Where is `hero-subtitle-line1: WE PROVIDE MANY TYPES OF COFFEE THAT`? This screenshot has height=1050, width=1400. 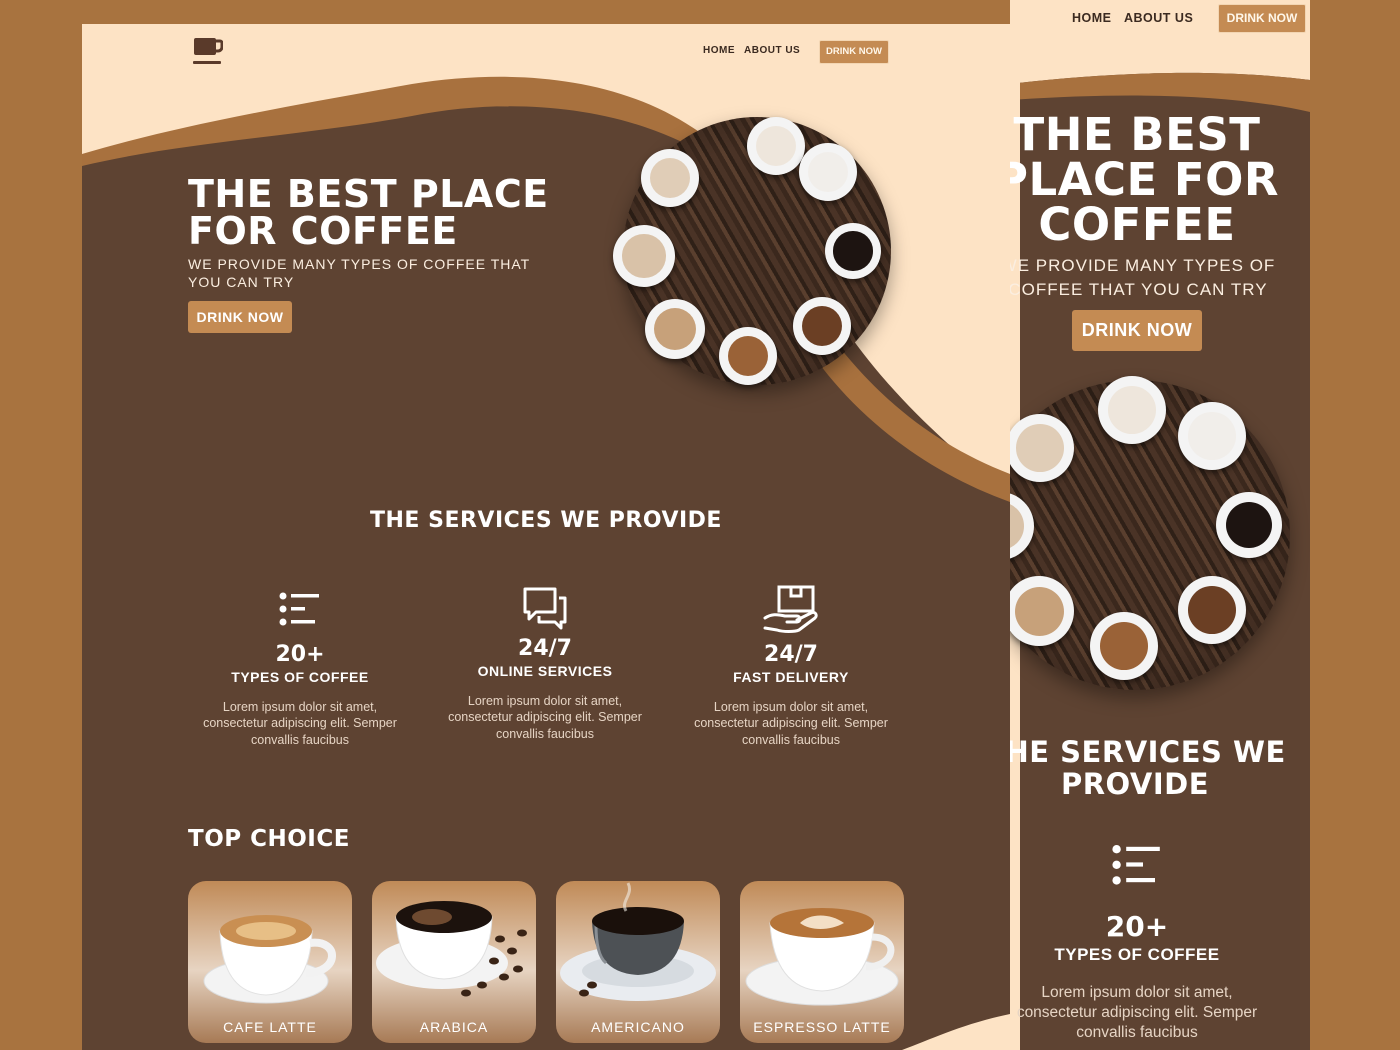 hero-subtitle-line1: WE PROVIDE MANY TYPES OF COFFEE THAT is located at coordinates (359, 264).